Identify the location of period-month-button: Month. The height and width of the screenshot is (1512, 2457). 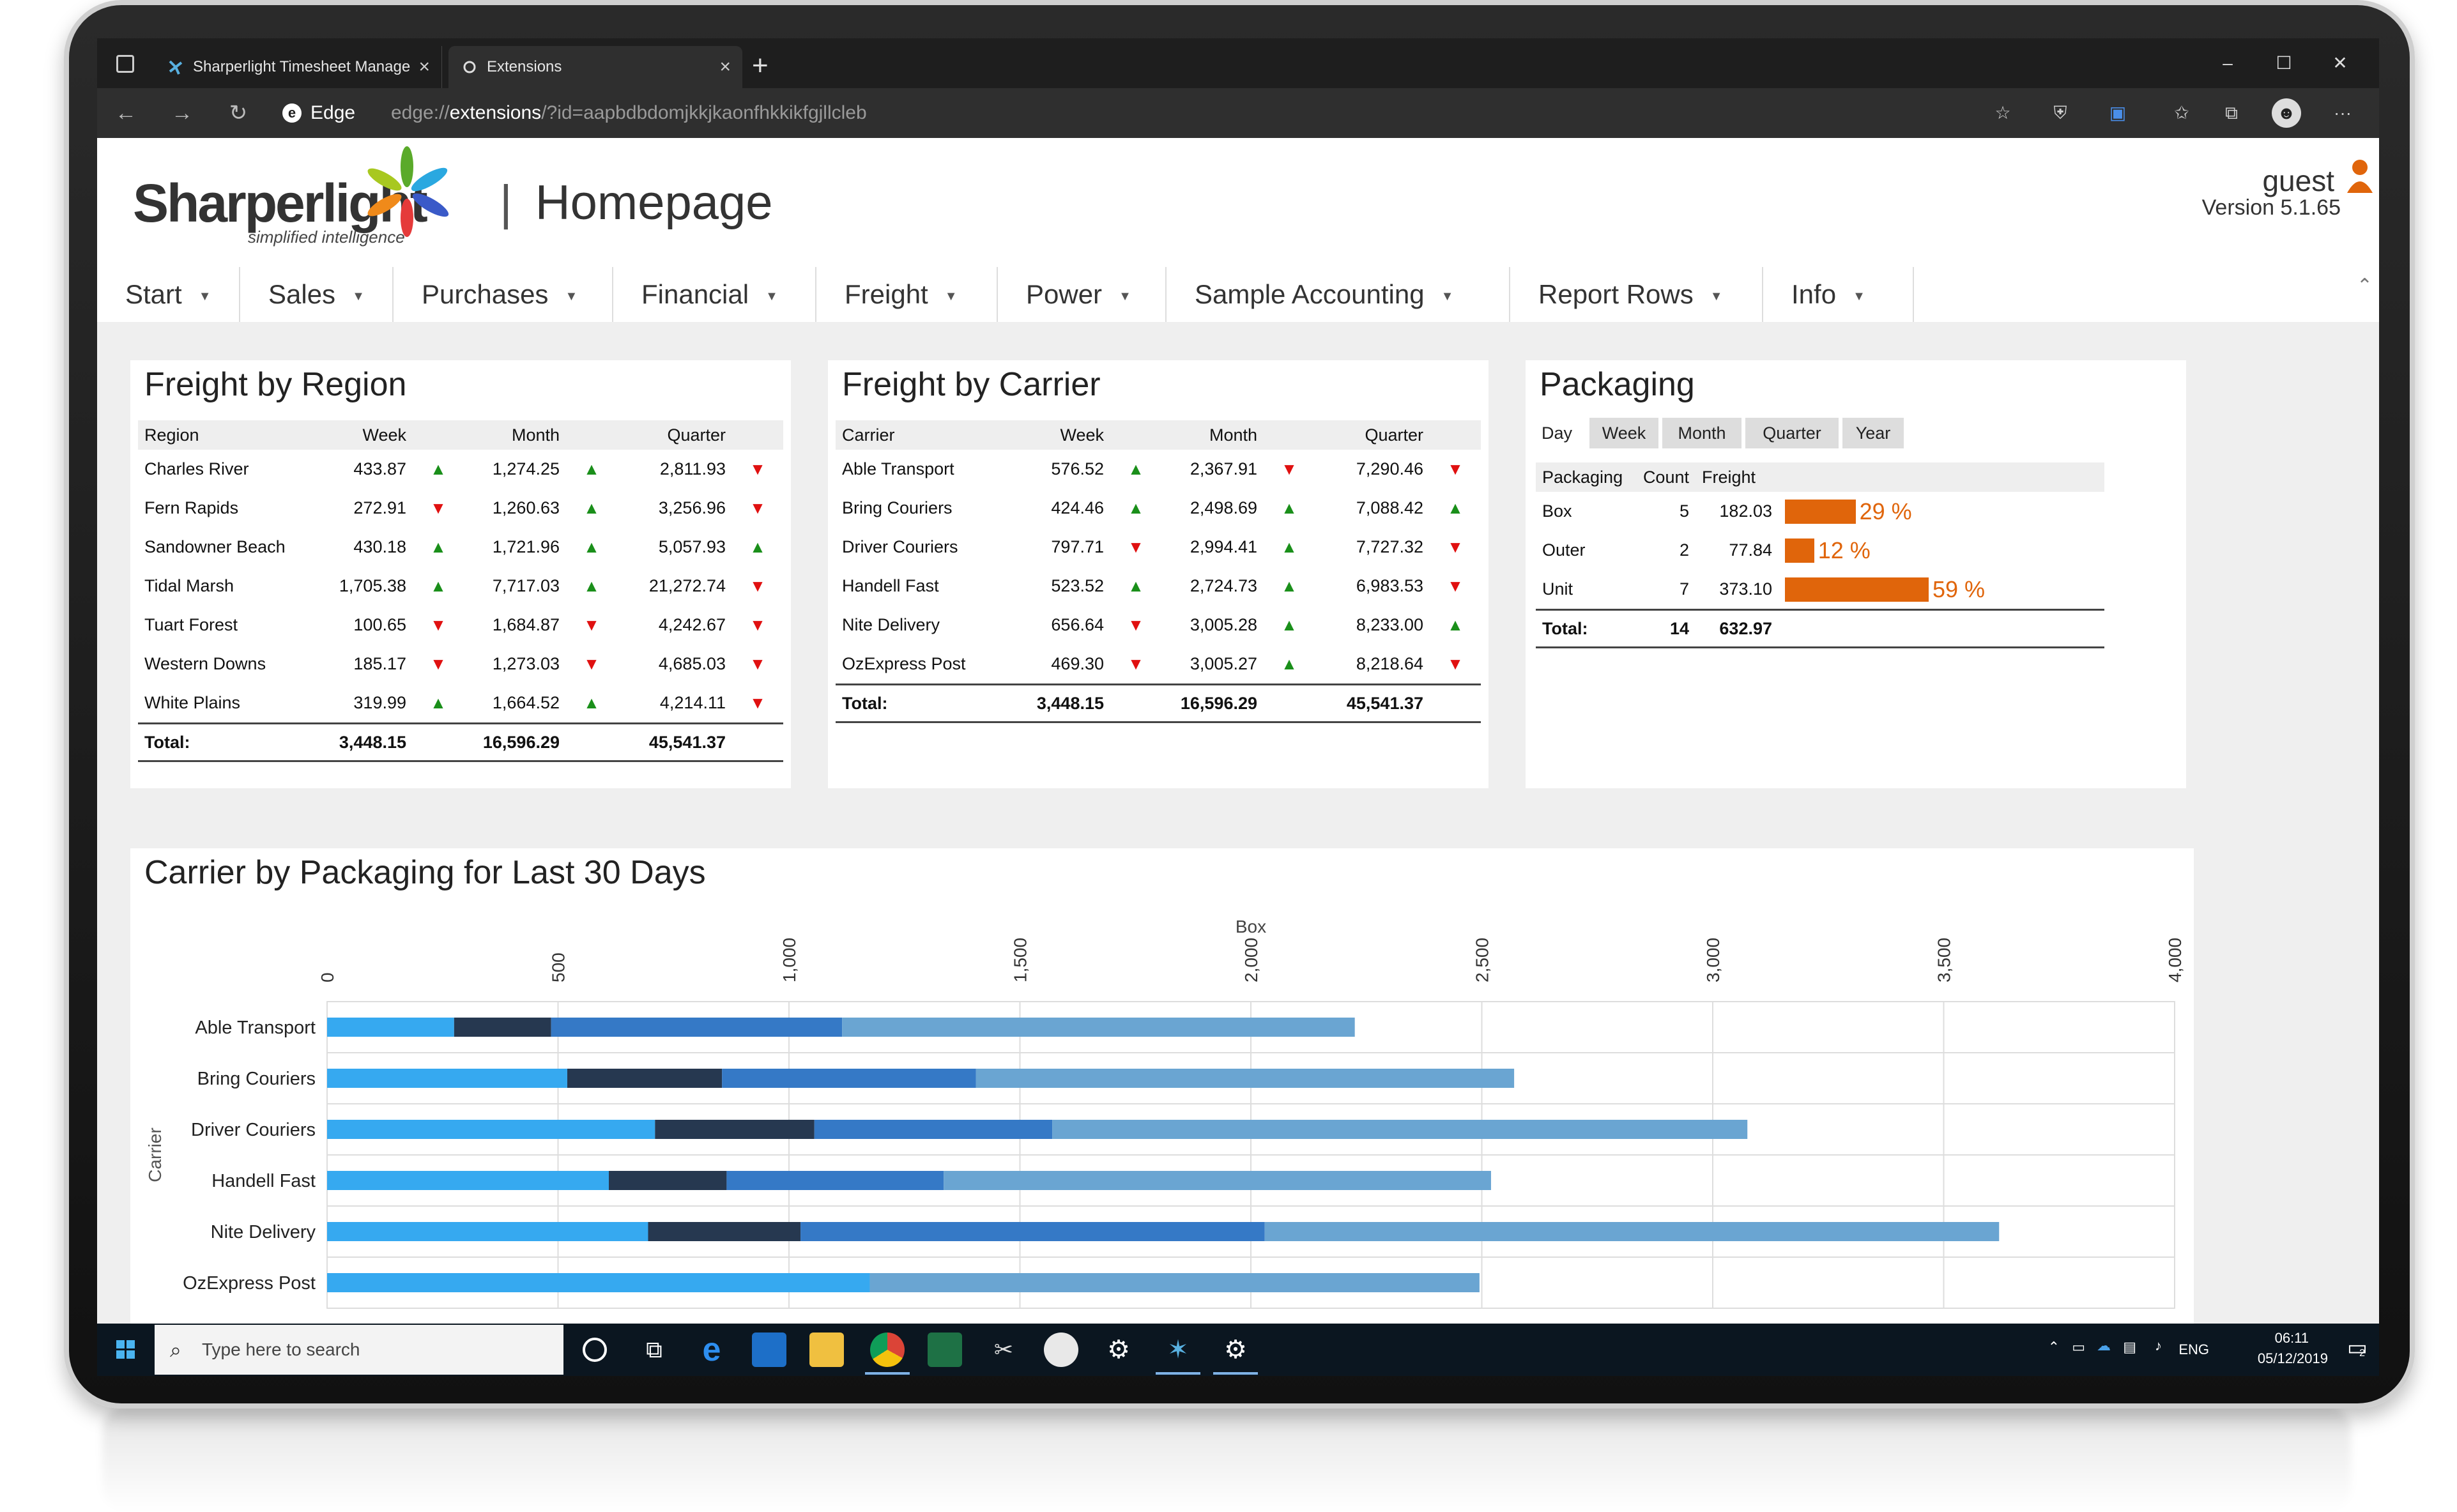
(1702, 433).